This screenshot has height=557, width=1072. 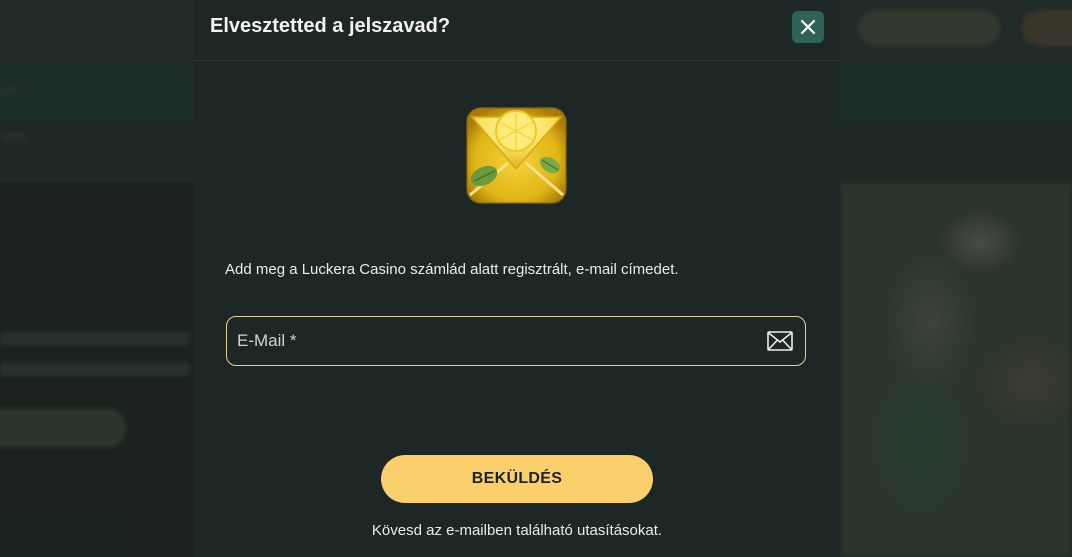 I want to click on close-icon, so click(x=808, y=27).